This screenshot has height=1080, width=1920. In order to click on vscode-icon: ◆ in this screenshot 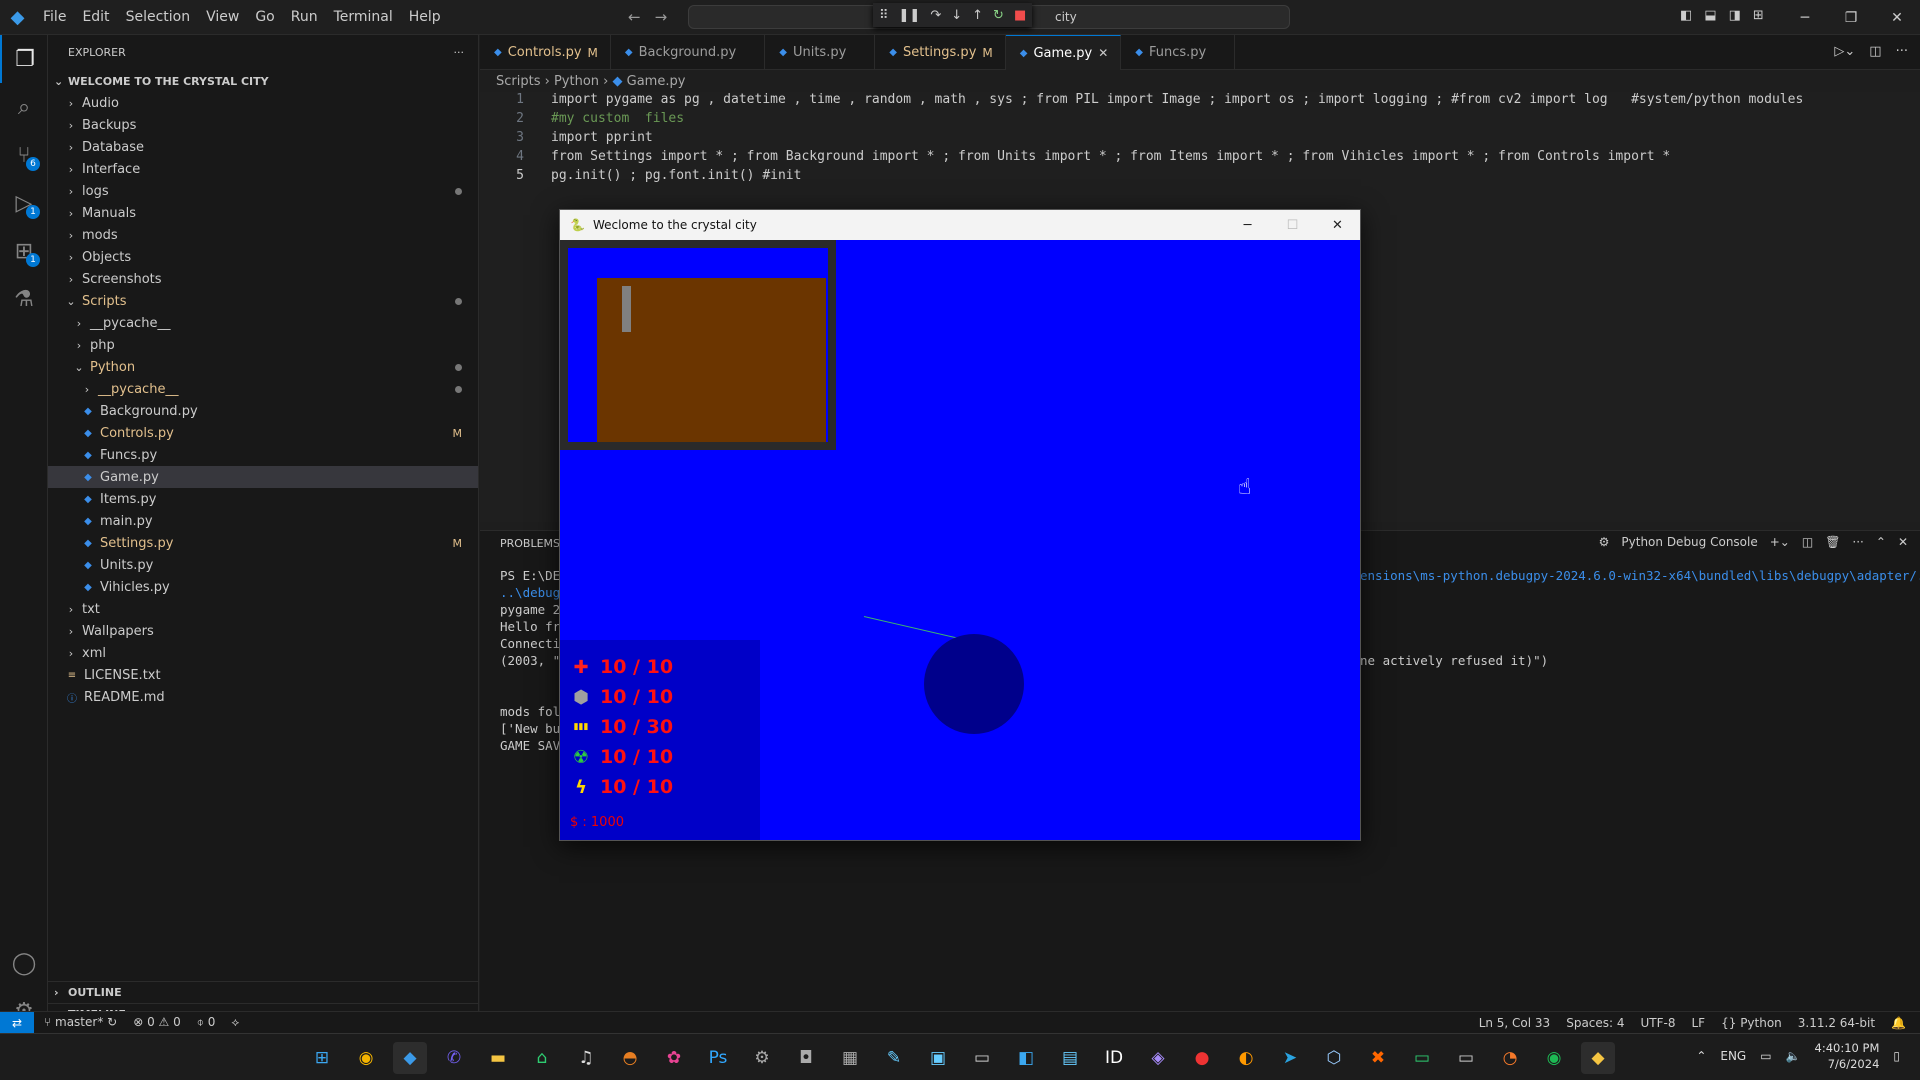, I will do `click(410, 1058)`.